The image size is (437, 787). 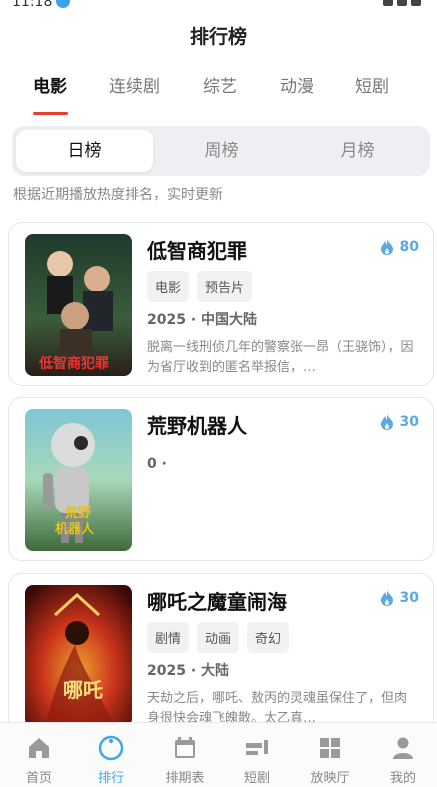 I want to click on tabbar-label: 放映厅, so click(x=330, y=778).